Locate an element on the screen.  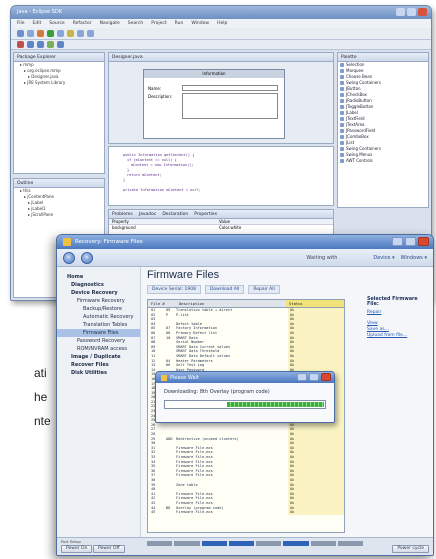
forward-icon is located at coordinates (90, 33).